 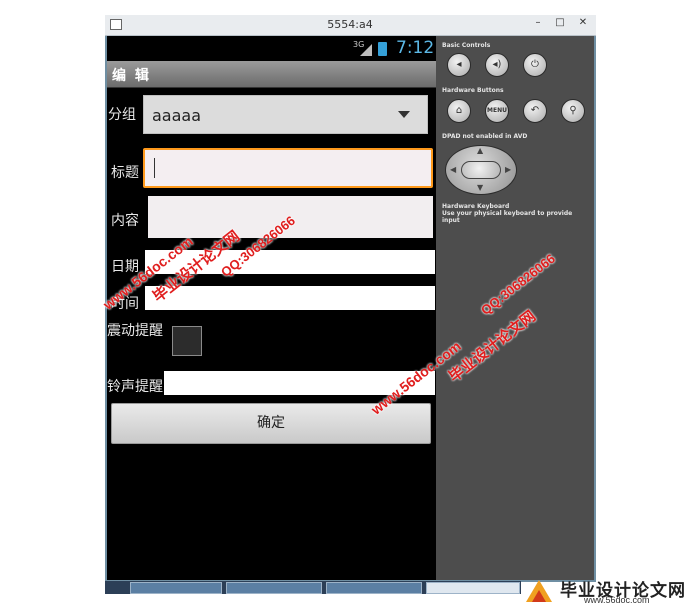 What do you see at coordinates (122, 115) in the screenshot?
I see `group-label: 分组` at bounding box center [122, 115].